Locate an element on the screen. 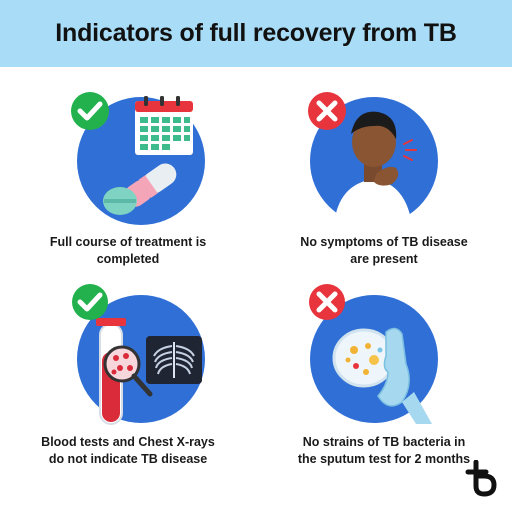  tb-logo-icon is located at coordinates (481, 478).